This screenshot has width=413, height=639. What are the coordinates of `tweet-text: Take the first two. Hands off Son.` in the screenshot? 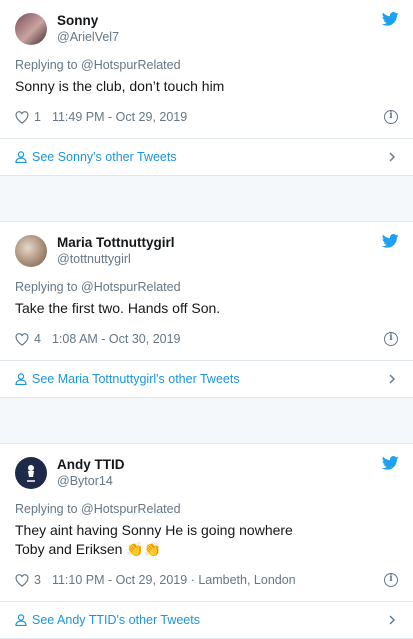 It's located at (206, 308).